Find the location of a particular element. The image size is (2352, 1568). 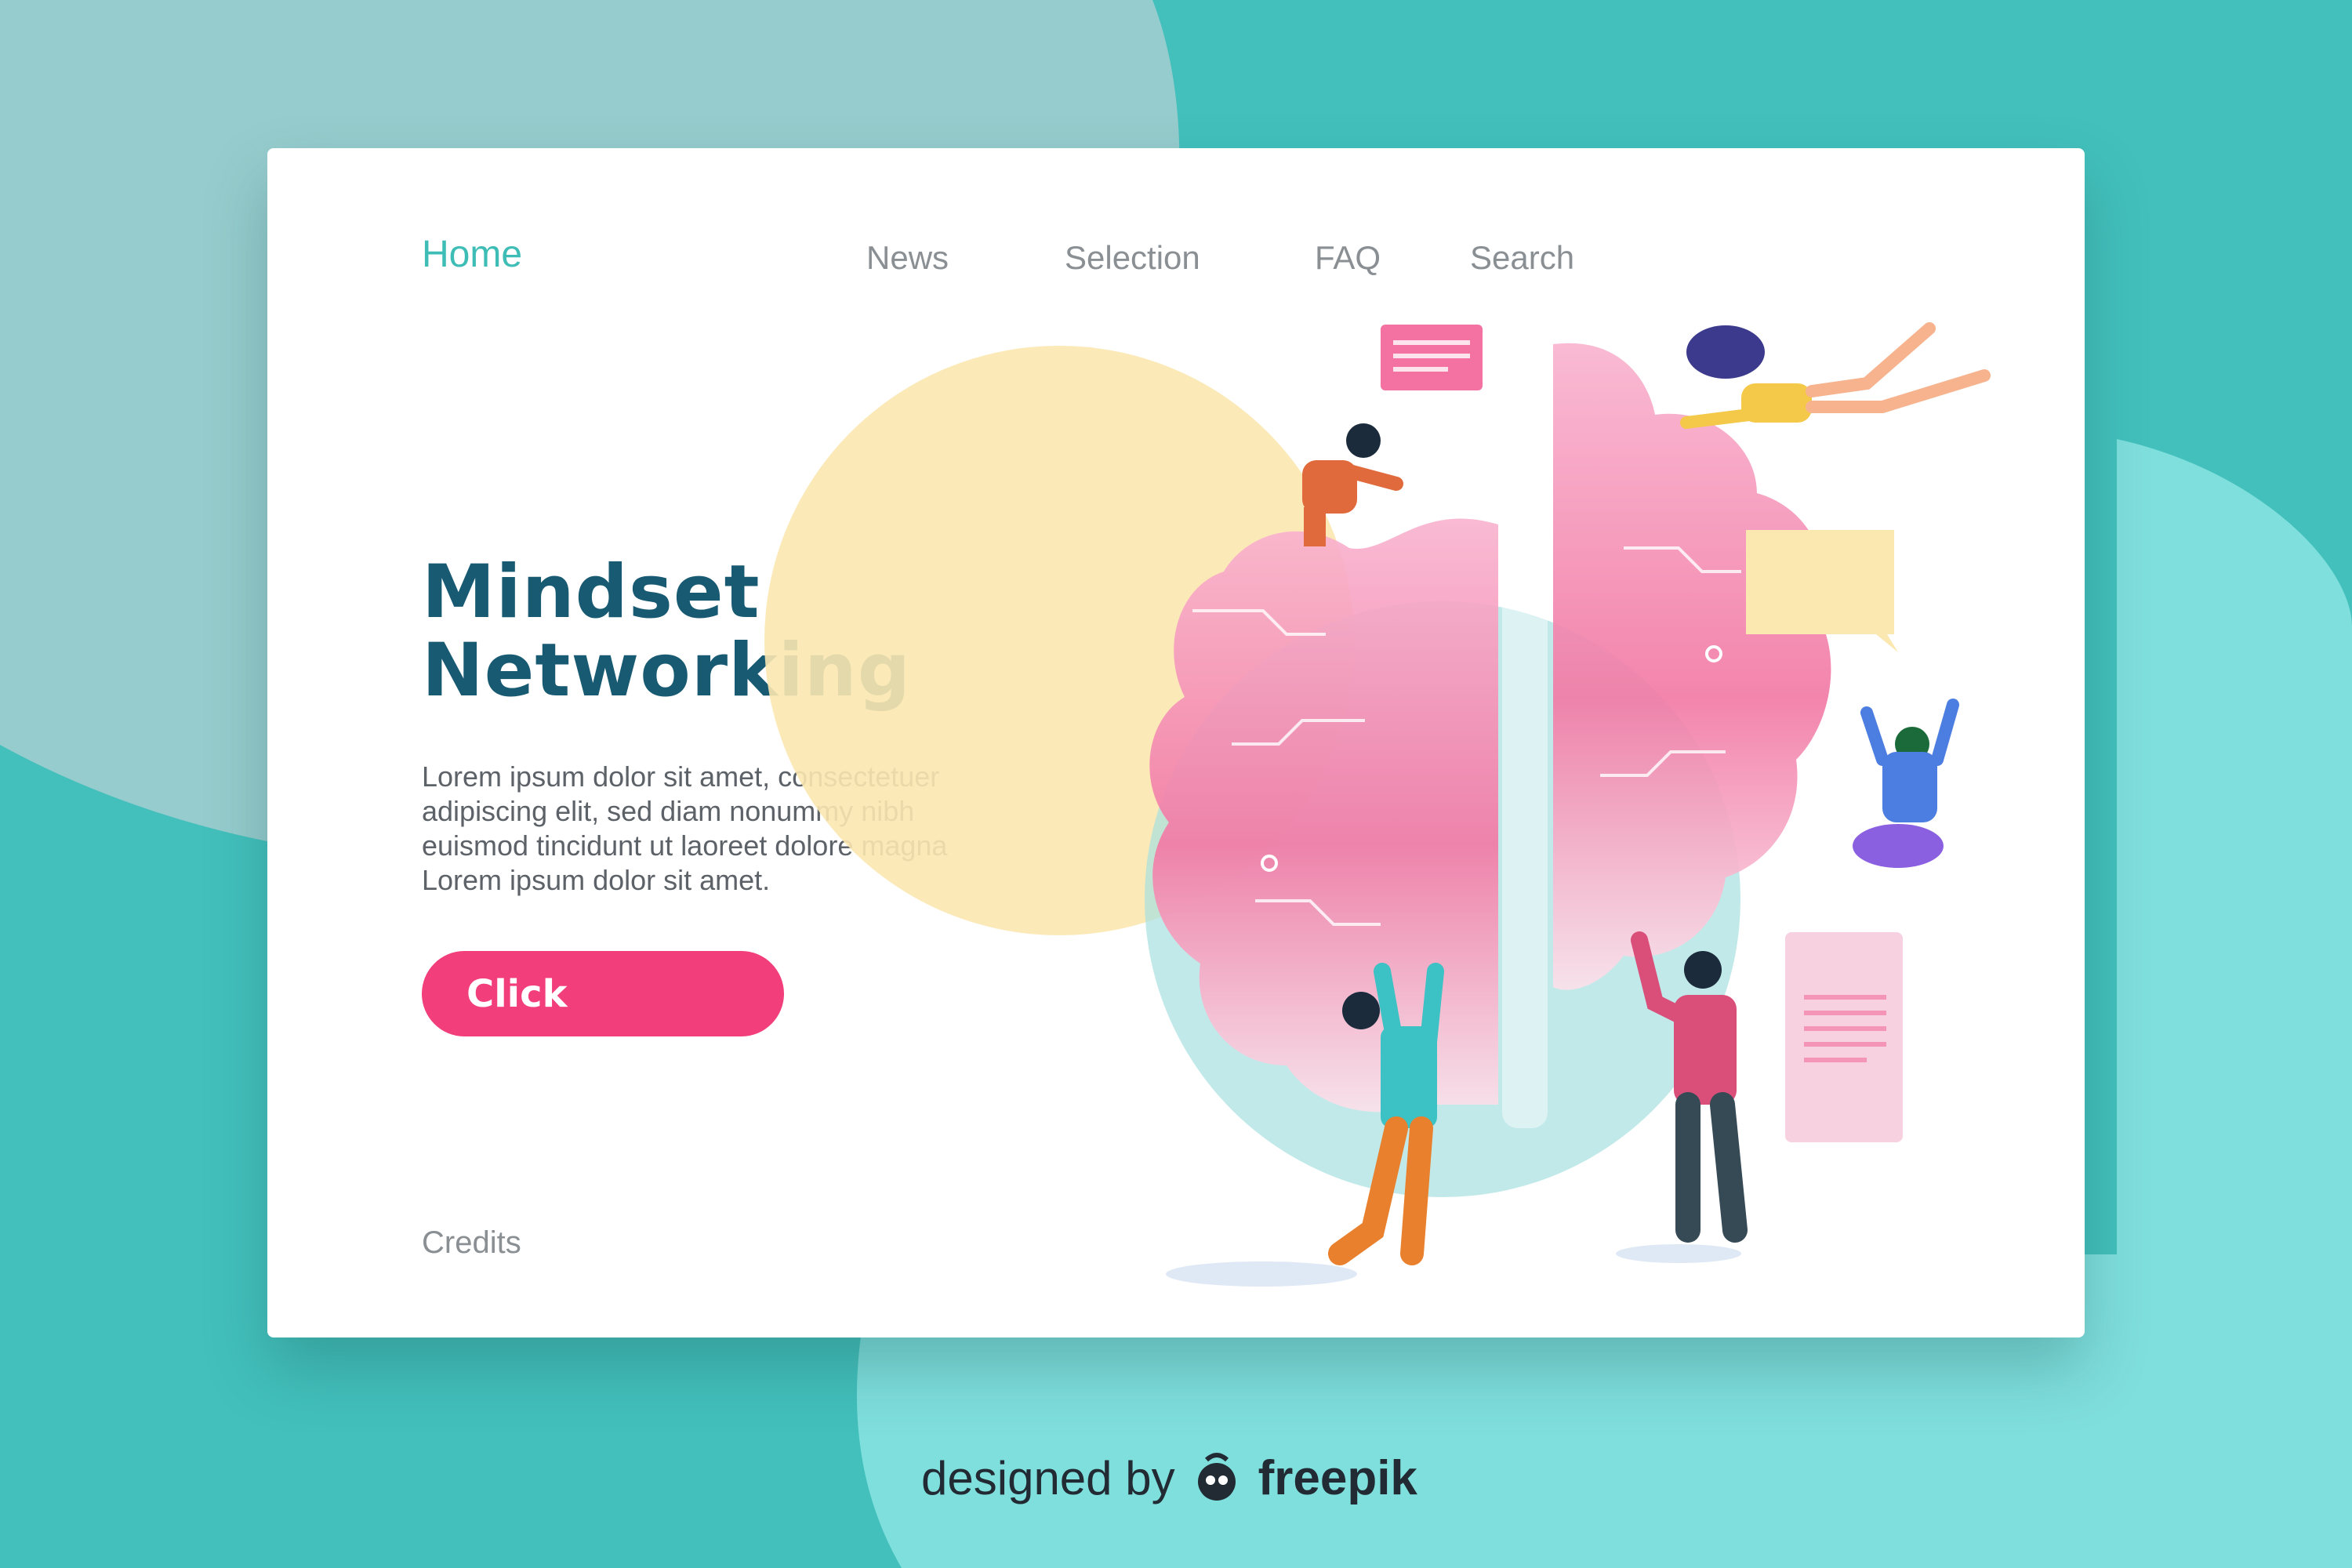

flying-person is located at coordinates (1835, 375).